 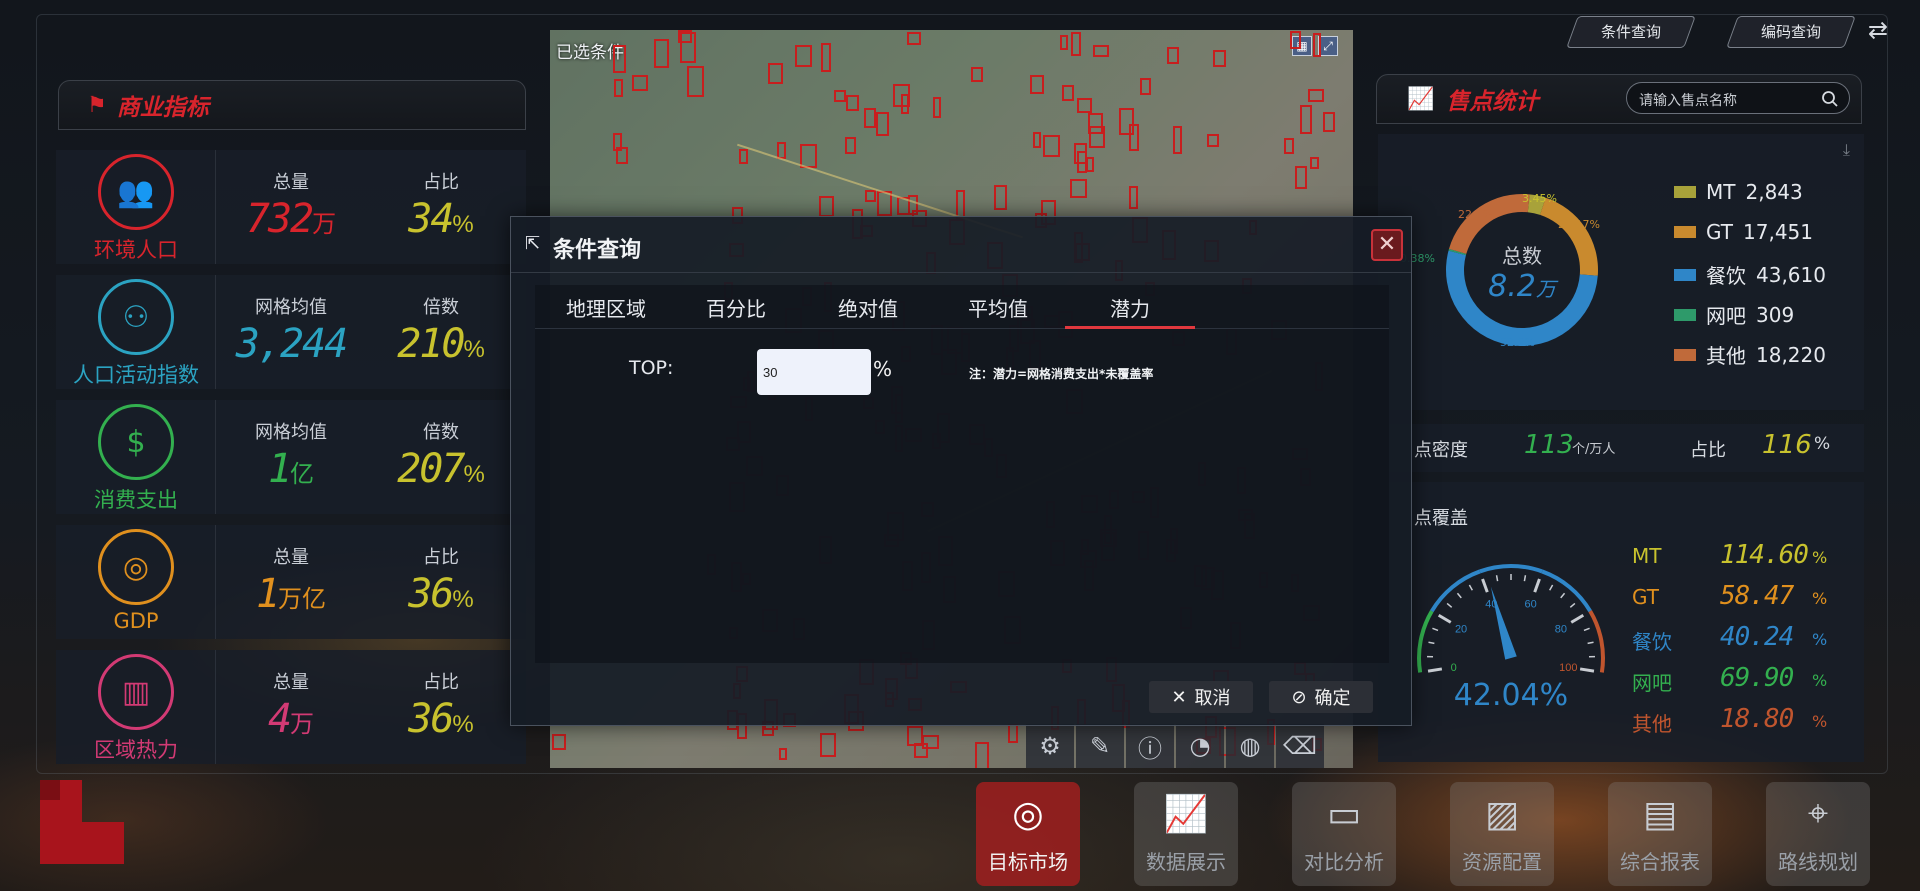 What do you see at coordinates (1028, 834) in the screenshot?
I see `nav-button: ◎ 目标市场` at bounding box center [1028, 834].